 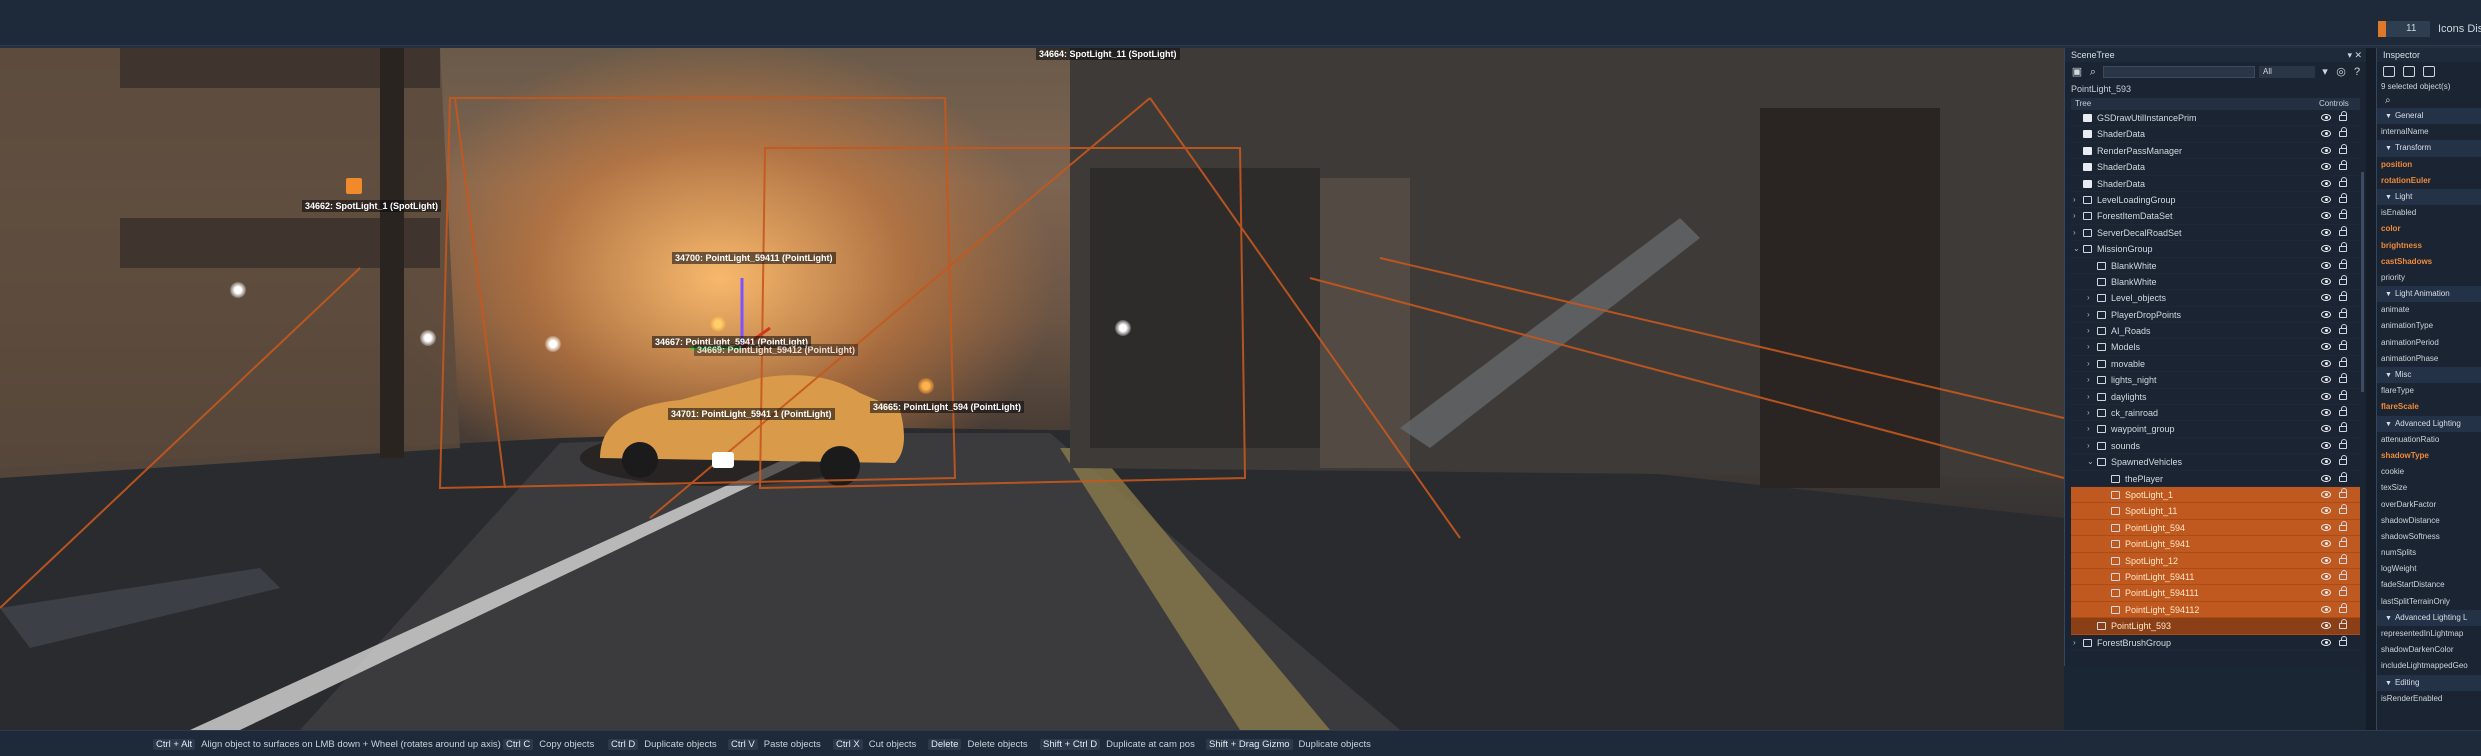 I want to click on tree-row: SpotLight_12, so click(x=2215, y=560).